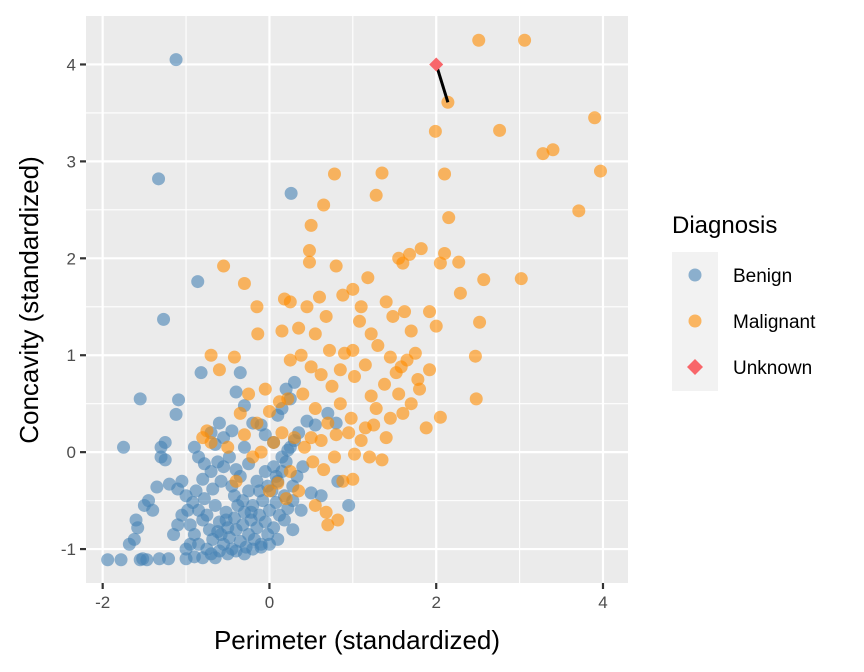 This screenshot has height=672, width=864. Describe the element at coordinates (772, 368) in the screenshot. I see `legend-label-unknown: Unknown` at that location.